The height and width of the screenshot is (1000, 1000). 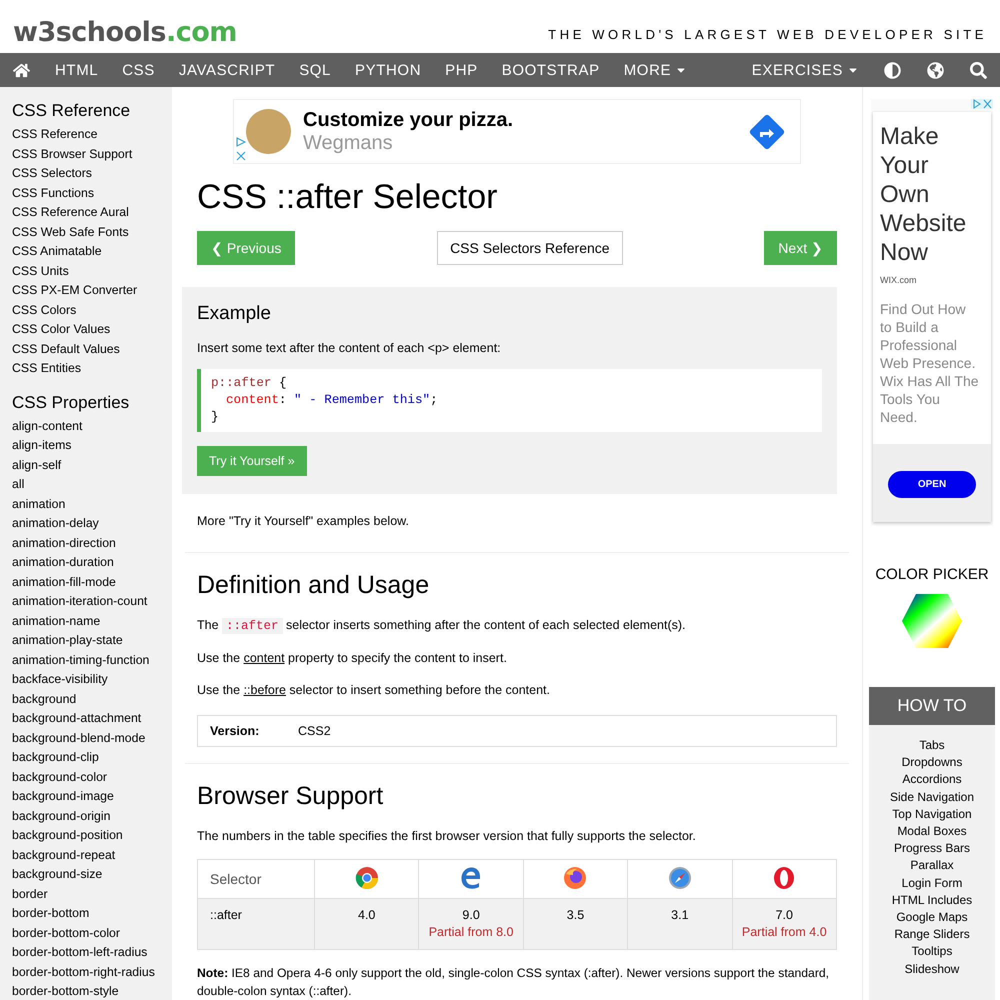 I want to click on sidebar-link: background-size, so click(x=92, y=874).